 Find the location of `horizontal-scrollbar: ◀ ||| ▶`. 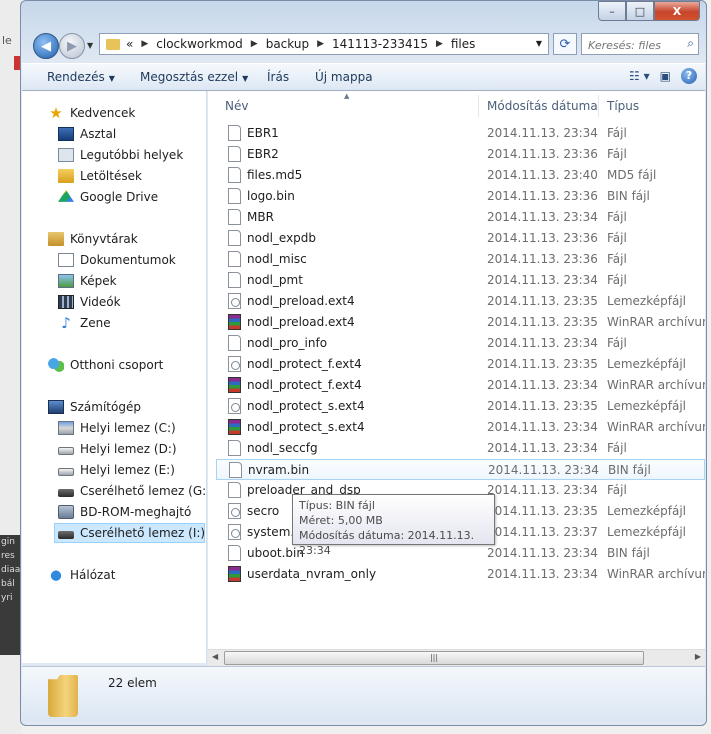

horizontal-scrollbar: ◀ ||| ▶ is located at coordinates (456, 657).